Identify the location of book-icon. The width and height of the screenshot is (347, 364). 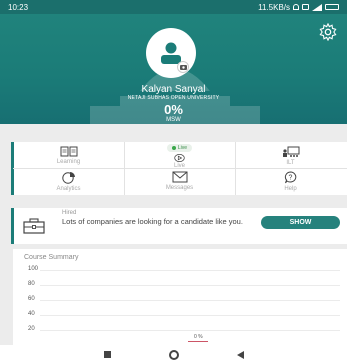
(68, 151).